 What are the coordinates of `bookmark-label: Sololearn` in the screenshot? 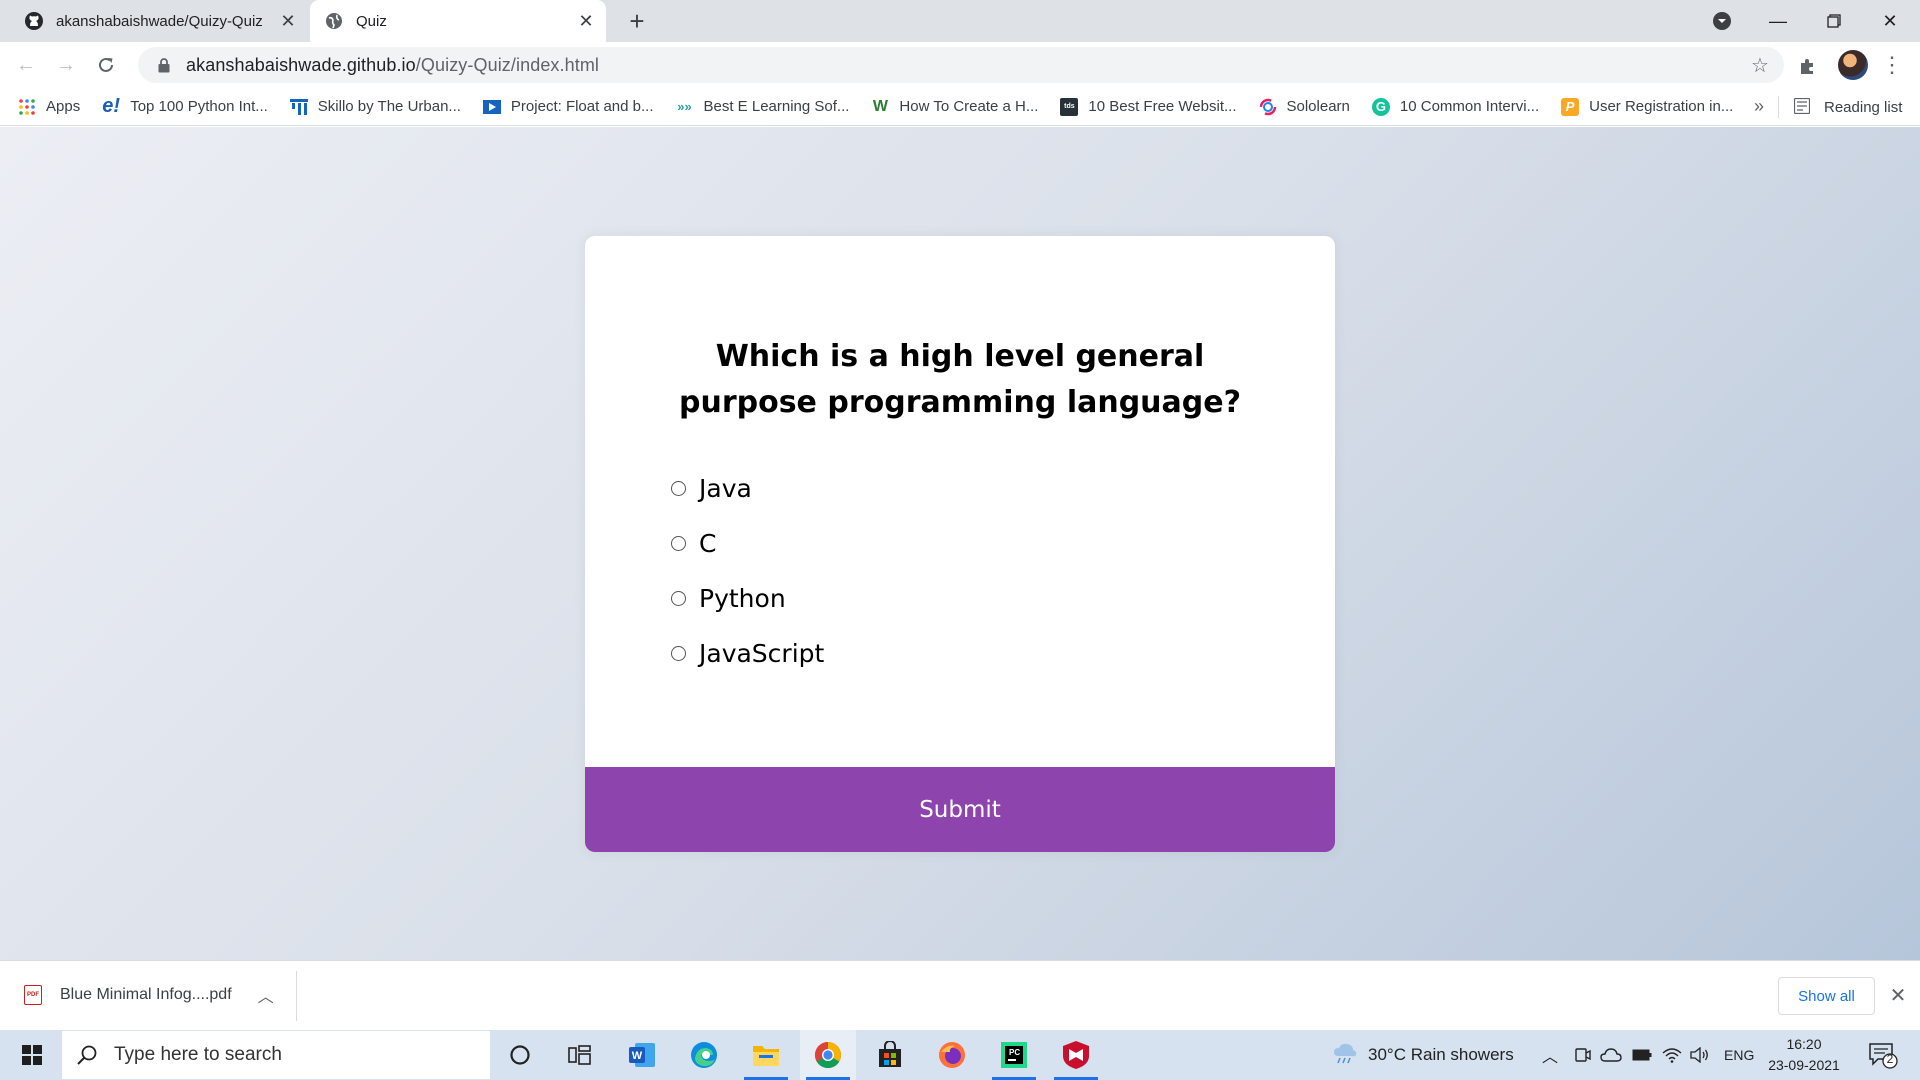 It's located at (1318, 106).